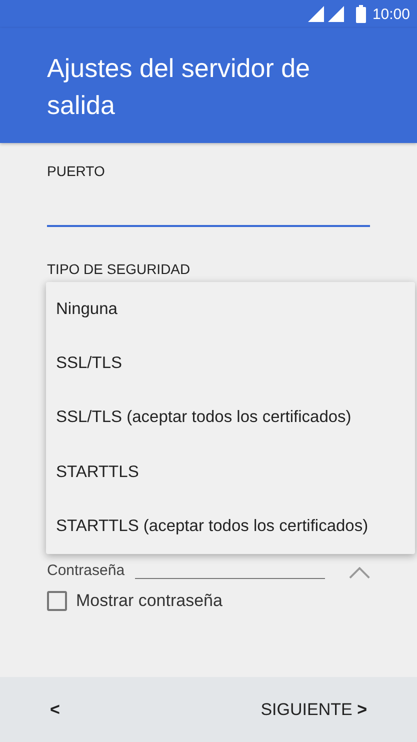 The width and height of the screenshot is (417, 742). What do you see at coordinates (118, 269) in the screenshot?
I see `field-label: TIPO DE SEGURIDAD` at bounding box center [118, 269].